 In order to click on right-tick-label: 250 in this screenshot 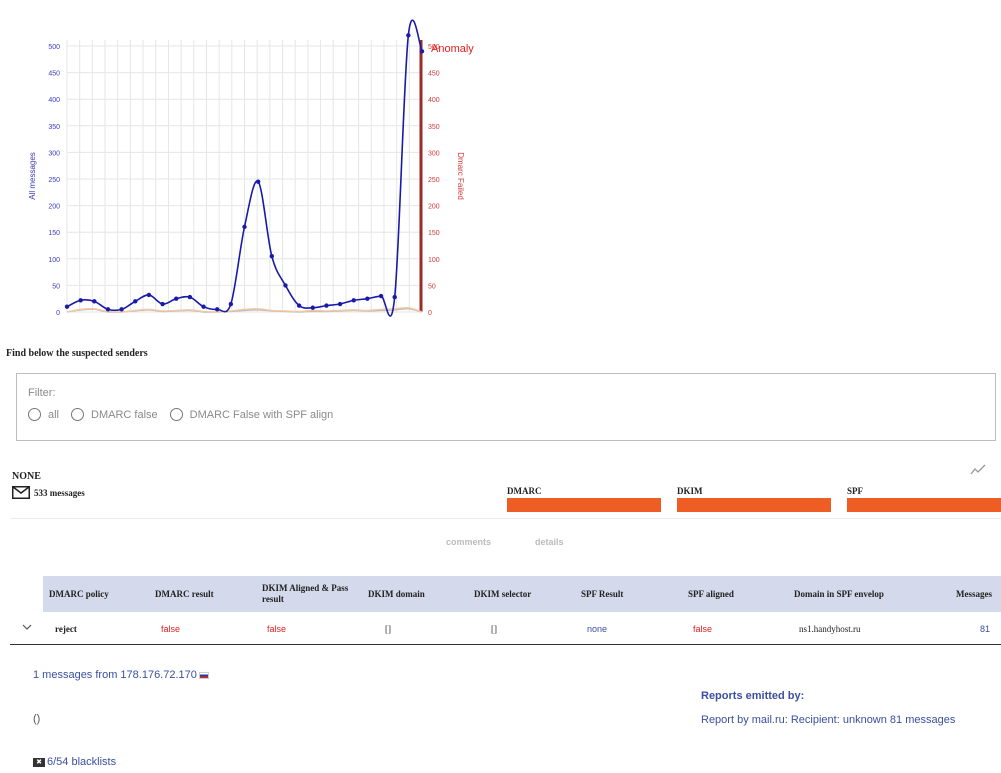, I will do `click(434, 180)`.